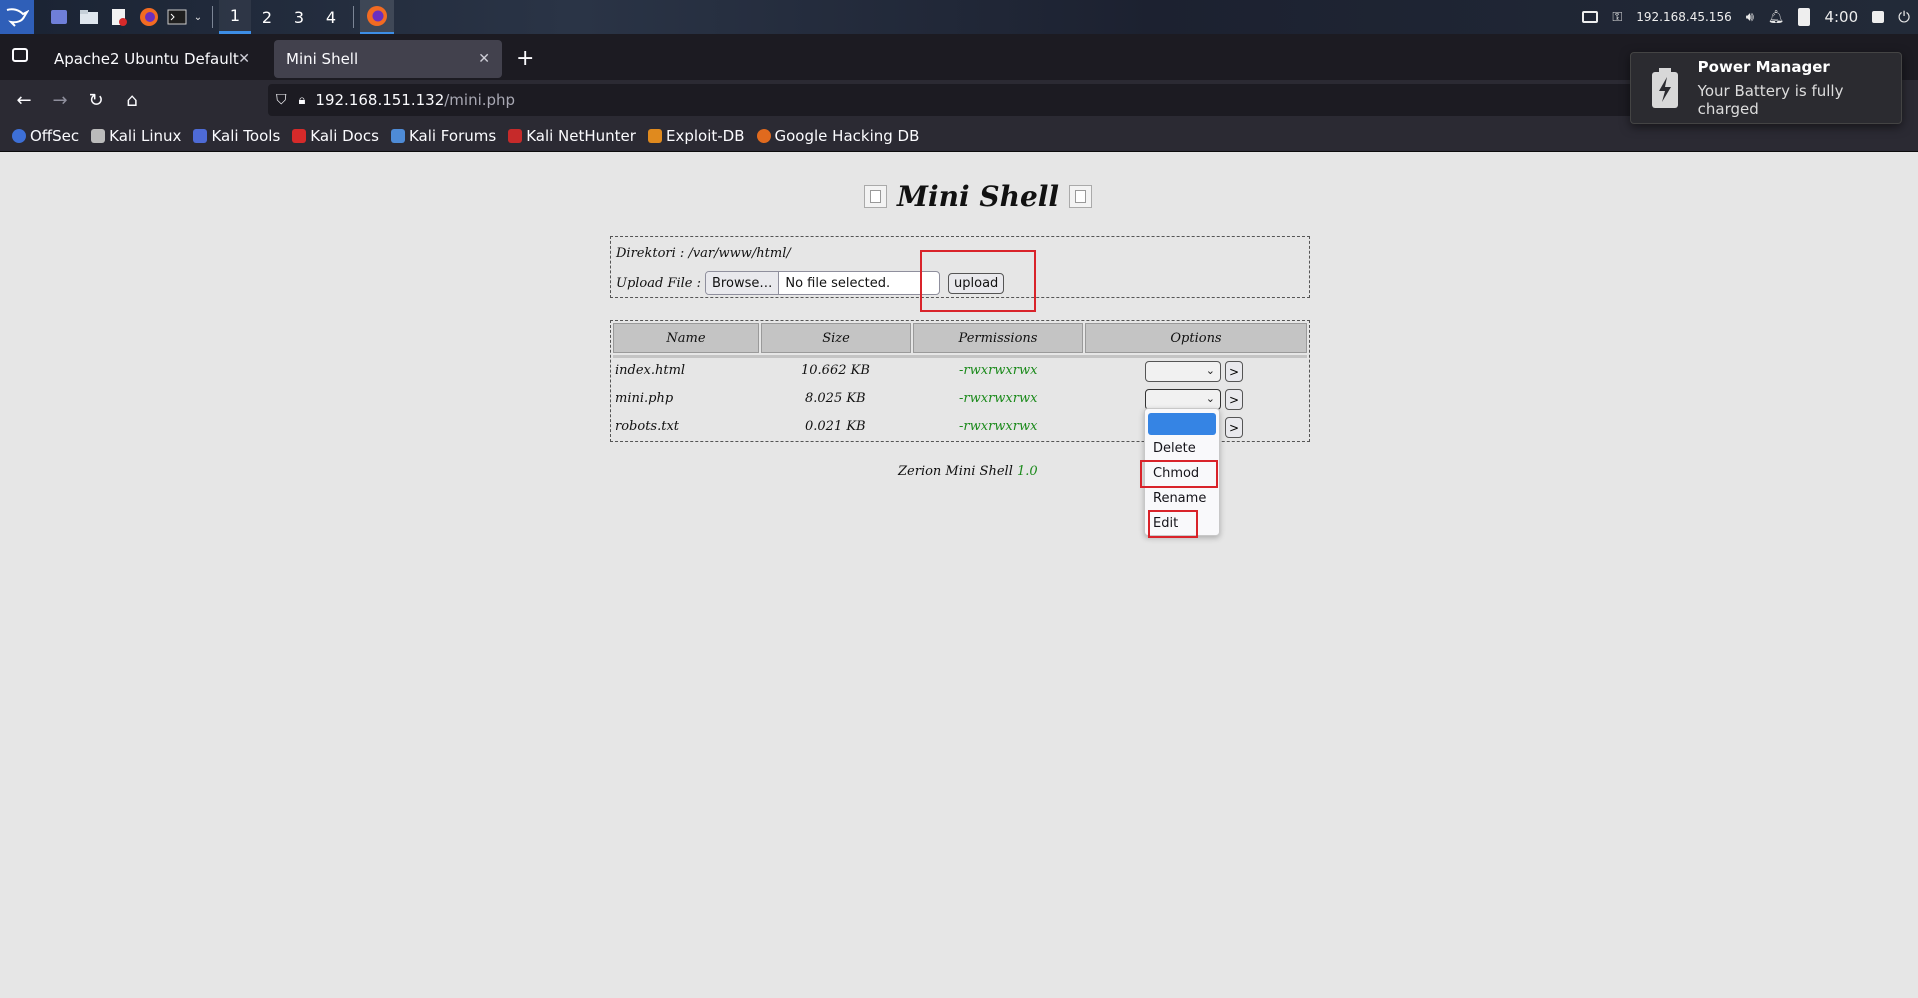 This screenshot has height=998, width=1918. What do you see at coordinates (1770, 100) in the screenshot?
I see `notification-body: Your Battery is fully charged` at bounding box center [1770, 100].